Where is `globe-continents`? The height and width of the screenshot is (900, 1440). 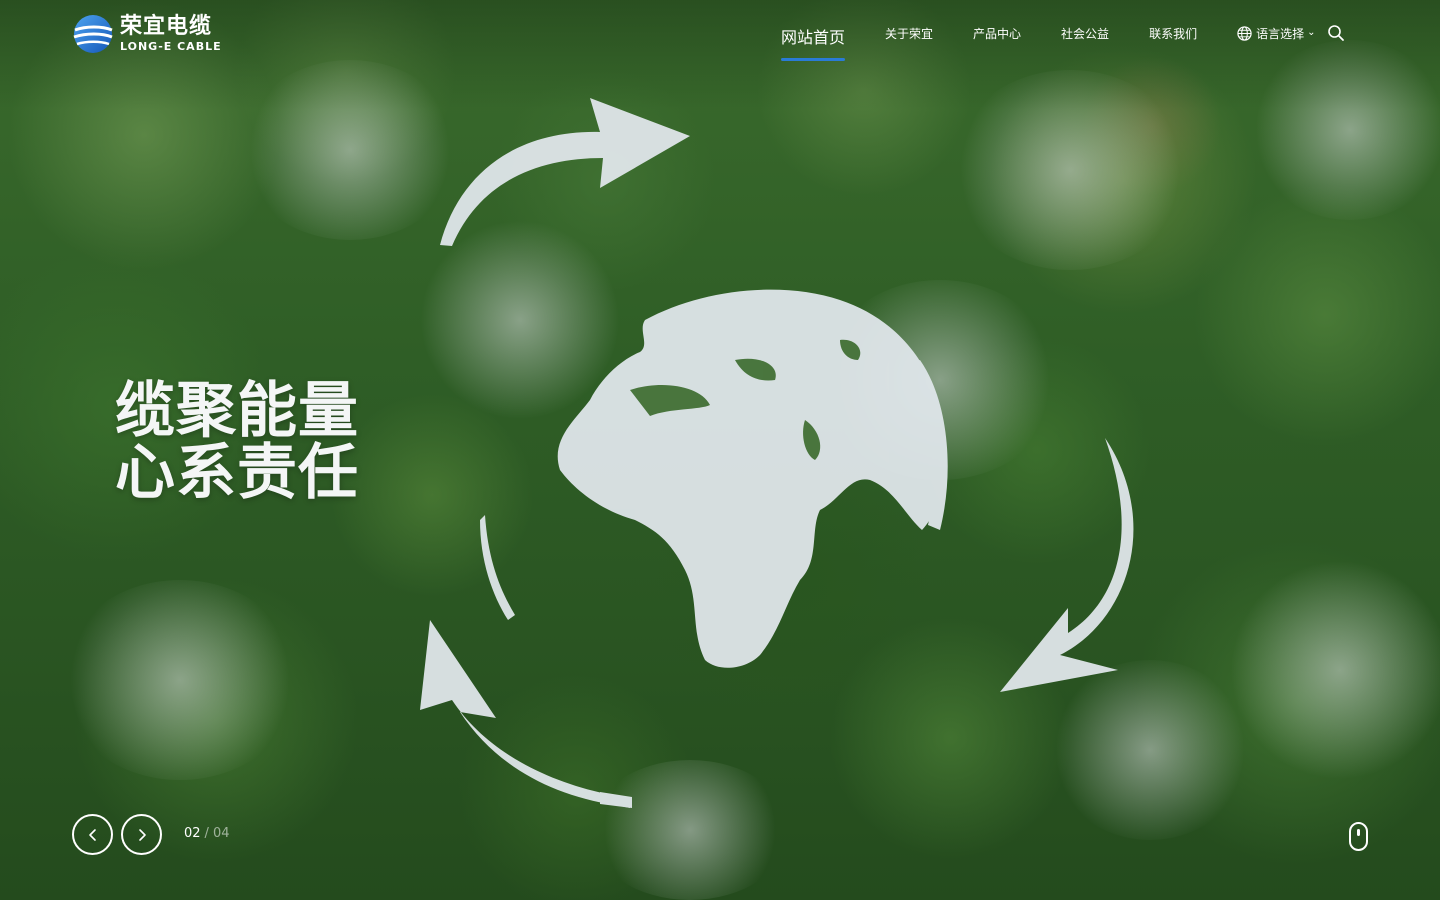
globe-continents is located at coordinates (751, 478).